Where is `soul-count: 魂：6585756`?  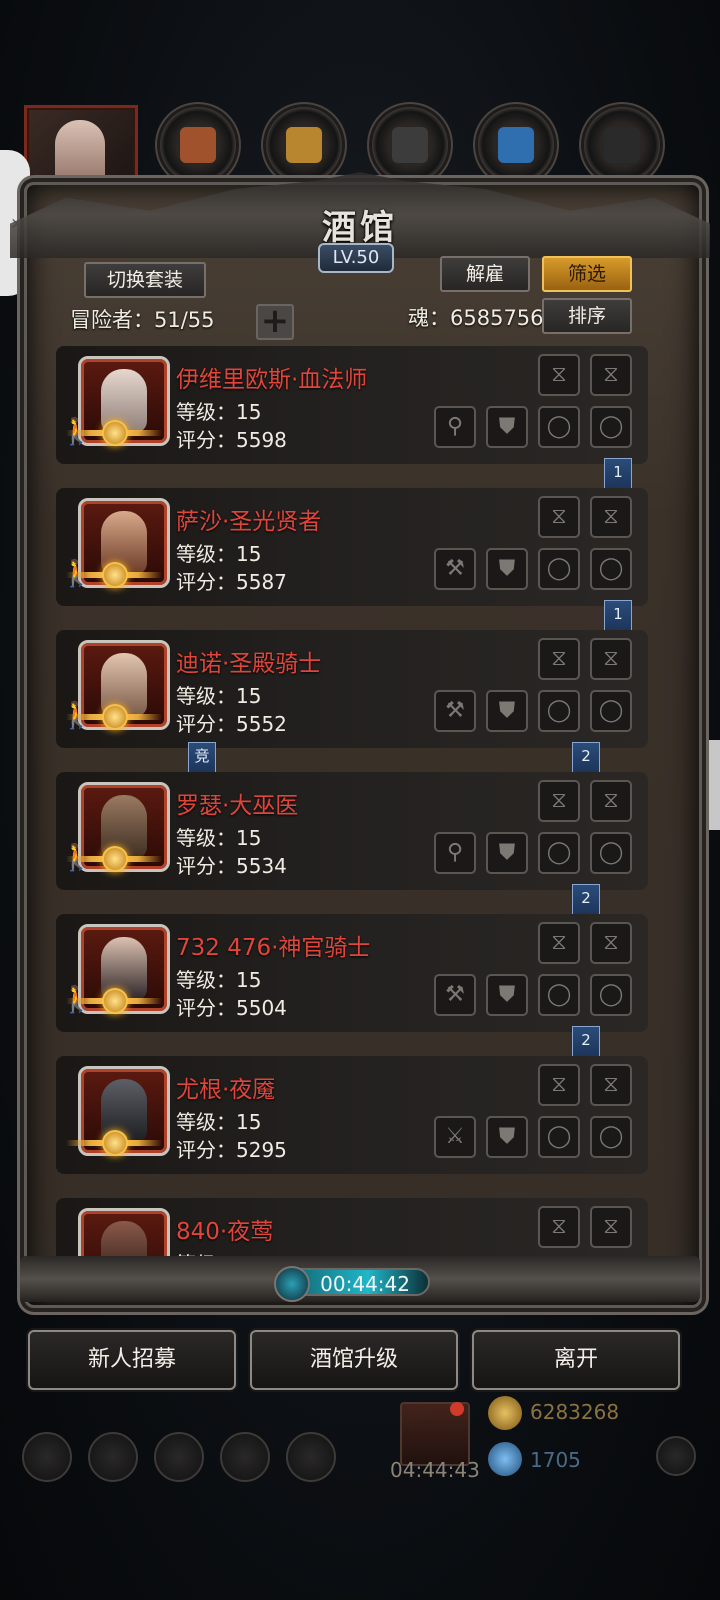 soul-count: 魂：6585756 is located at coordinates (476, 318).